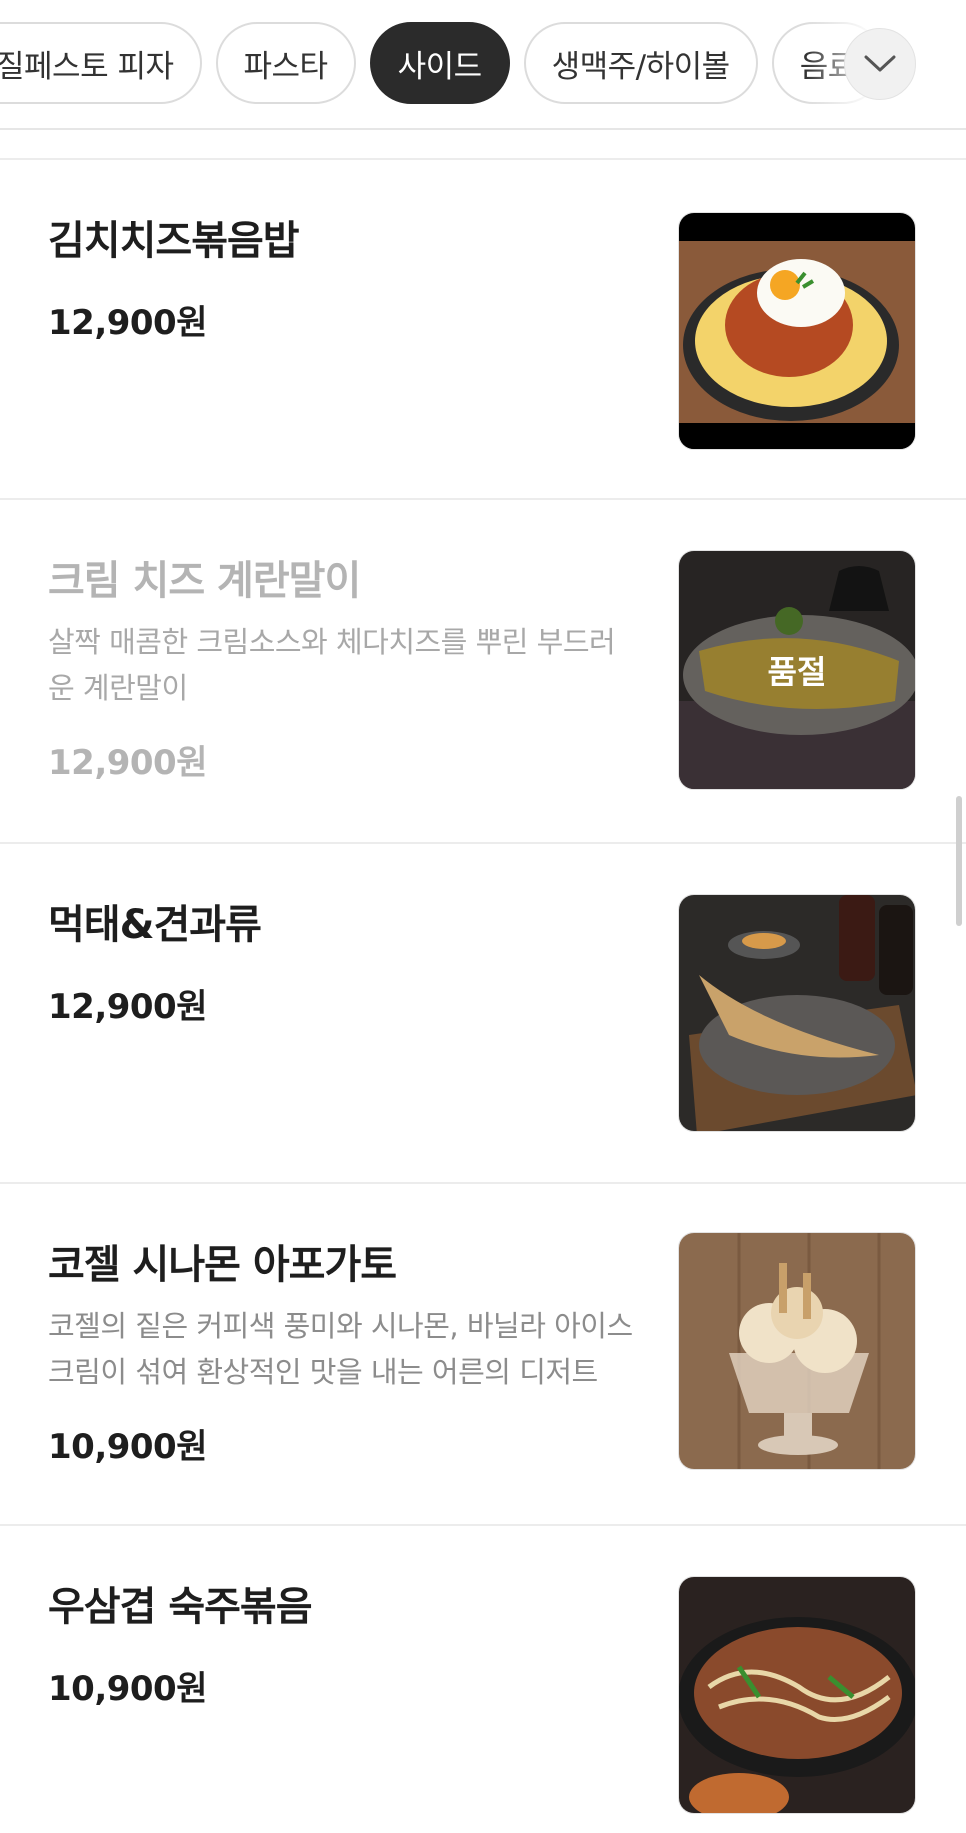 This screenshot has height=1833, width=966. Describe the element at coordinates (343, 1645) in the screenshot. I see `menu-item-info: 우삼겹 숙주볶음 10,900원` at that location.